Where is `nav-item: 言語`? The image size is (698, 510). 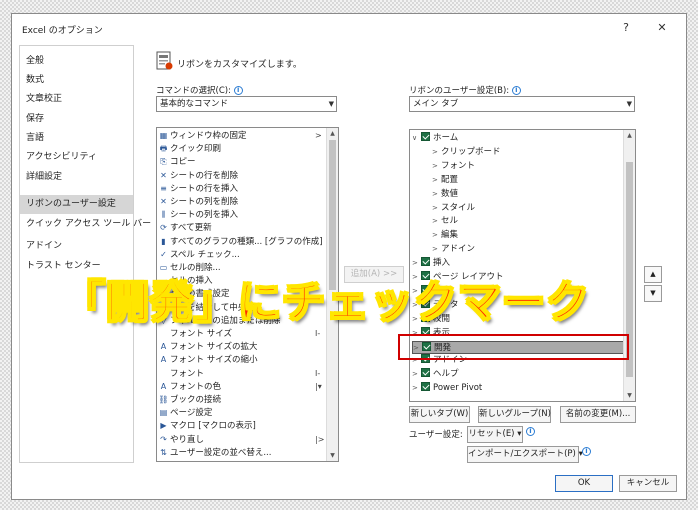 nav-item: 言語 is located at coordinates (76, 138).